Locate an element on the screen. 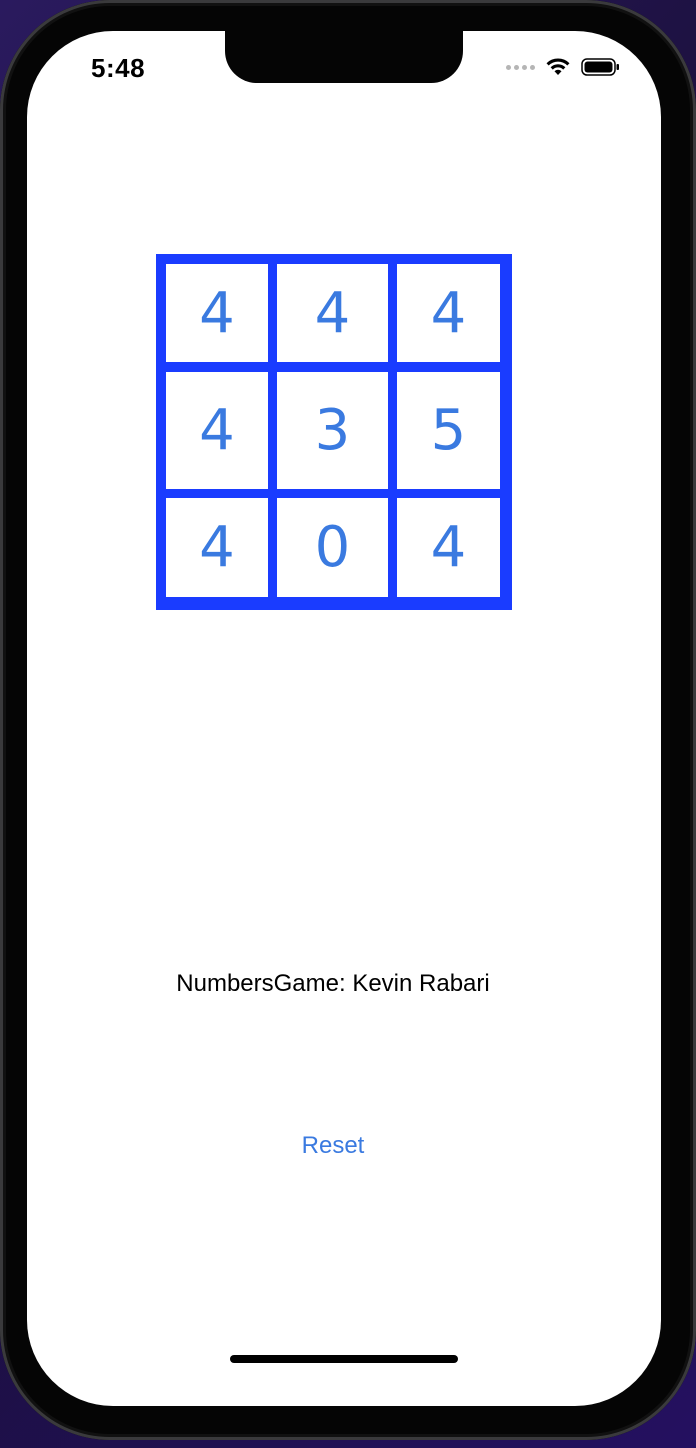 The height and width of the screenshot is (1448, 696). number-grid: 4 4 4 4 3 5 4 0 4 is located at coordinates (334, 432).